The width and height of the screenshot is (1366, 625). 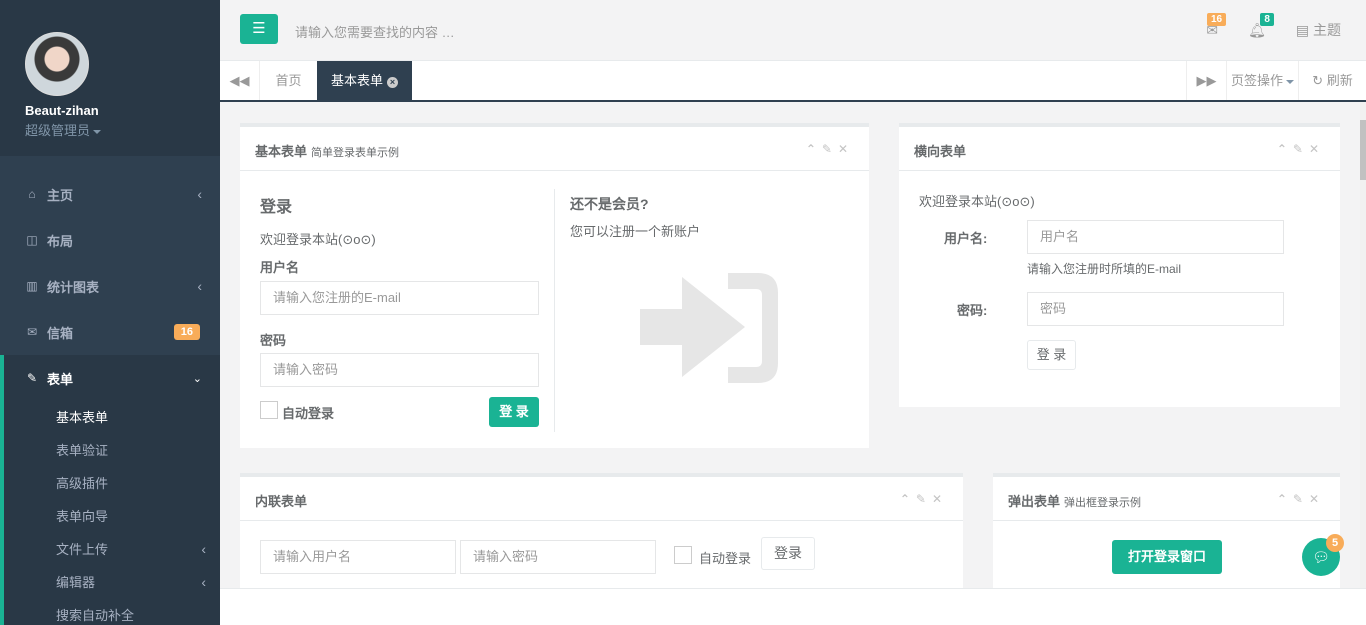 What do you see at coordinates (288, 80) in the screenshot?
I see `tab-home: 首页` at bounding box center [288, 80].